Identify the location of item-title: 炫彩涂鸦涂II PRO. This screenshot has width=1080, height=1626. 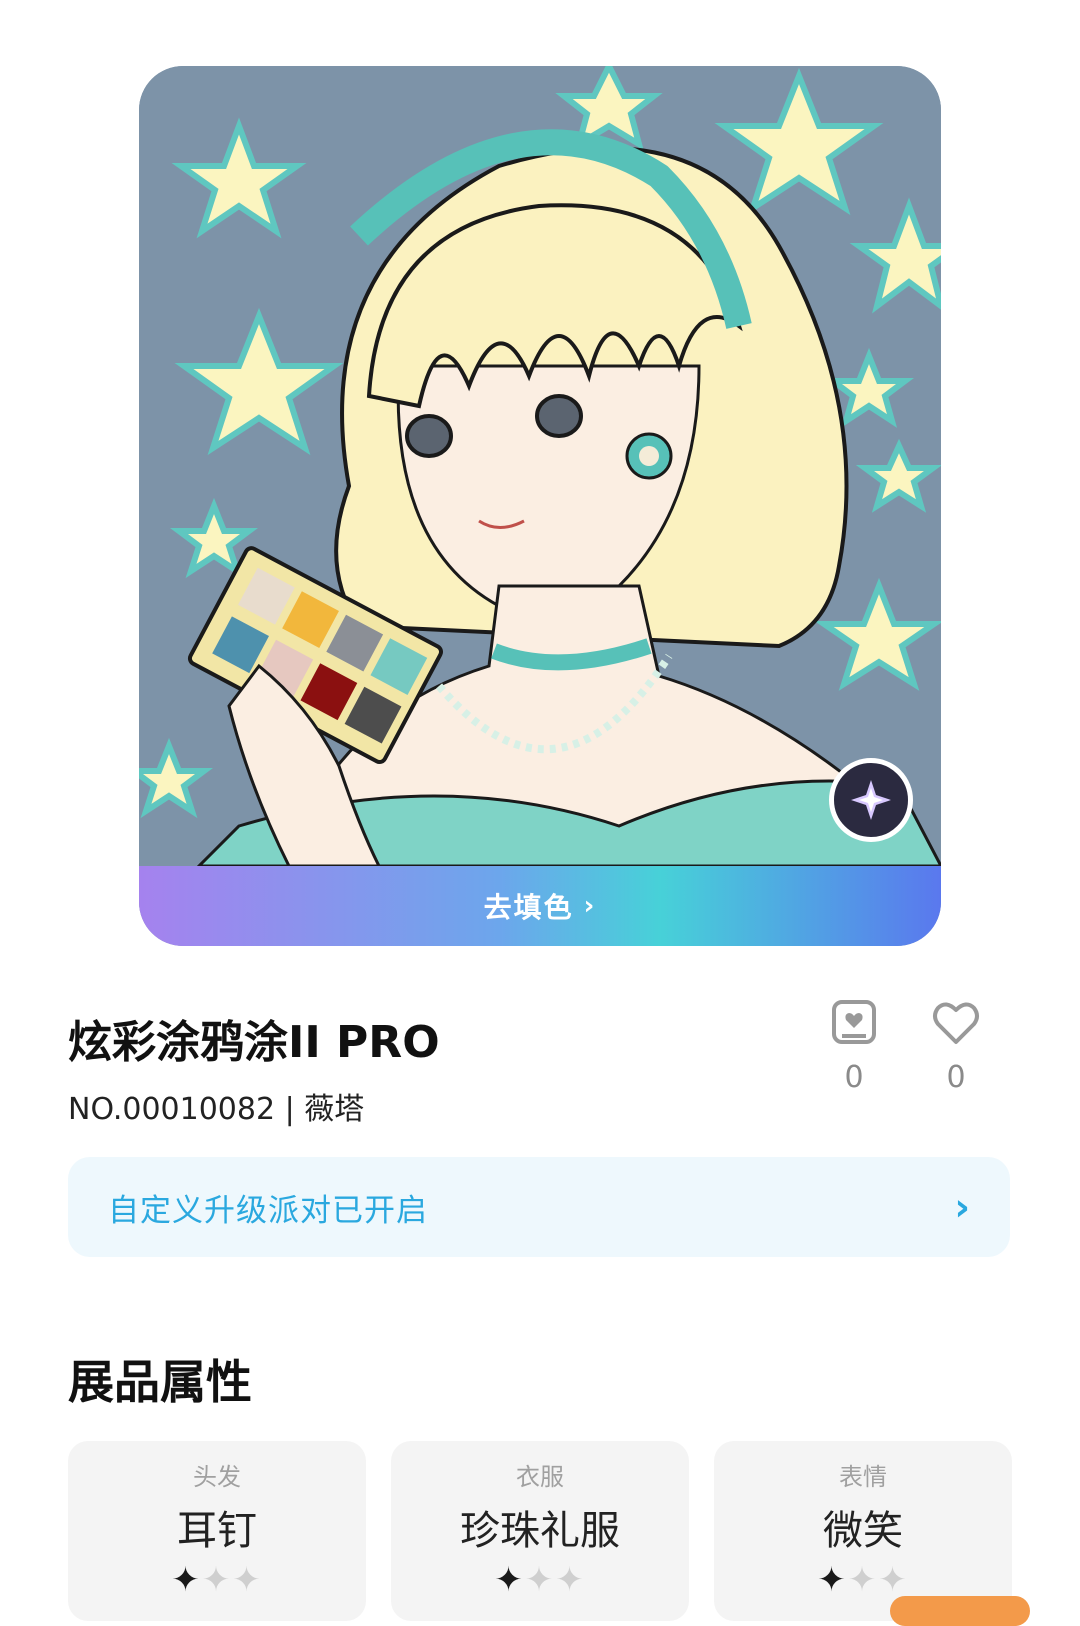
(254, 1042).